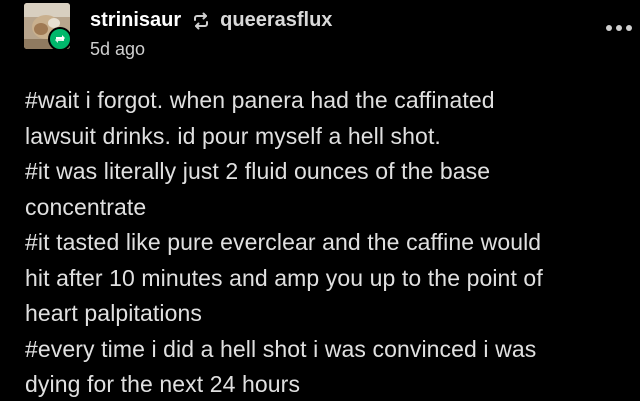  What do you see at coordinates (113, 313) in the screenshot?
I see `tag-line: heart palpitations` at bounding box center [113, 313].